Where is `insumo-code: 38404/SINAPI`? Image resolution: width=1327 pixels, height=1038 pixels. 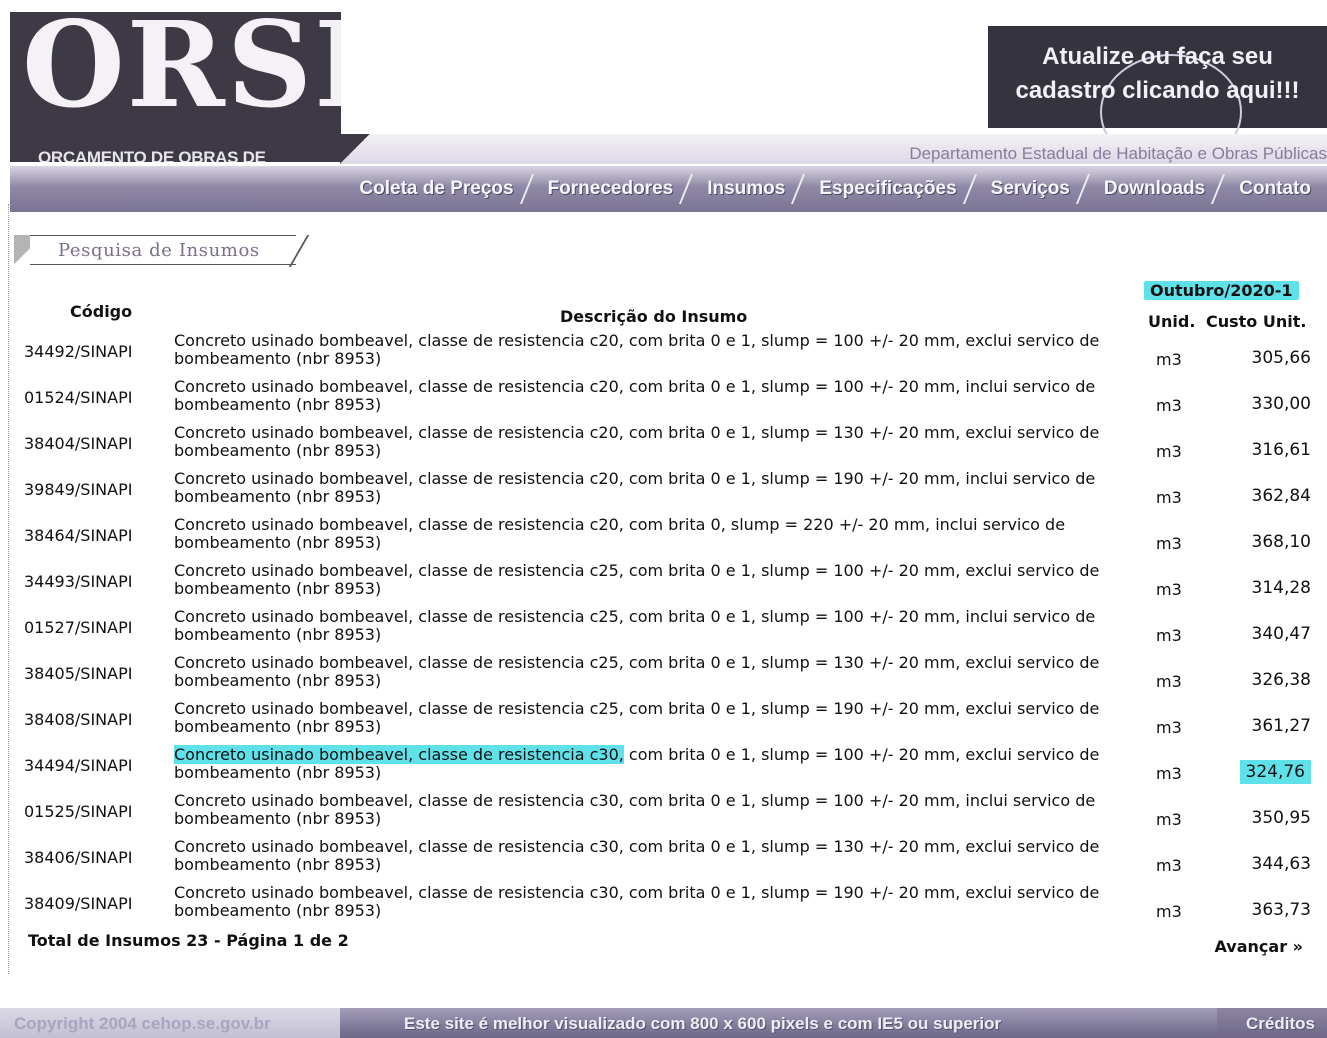 insumo-code: 38404/SINAPI is located at coordinates (78, 443).